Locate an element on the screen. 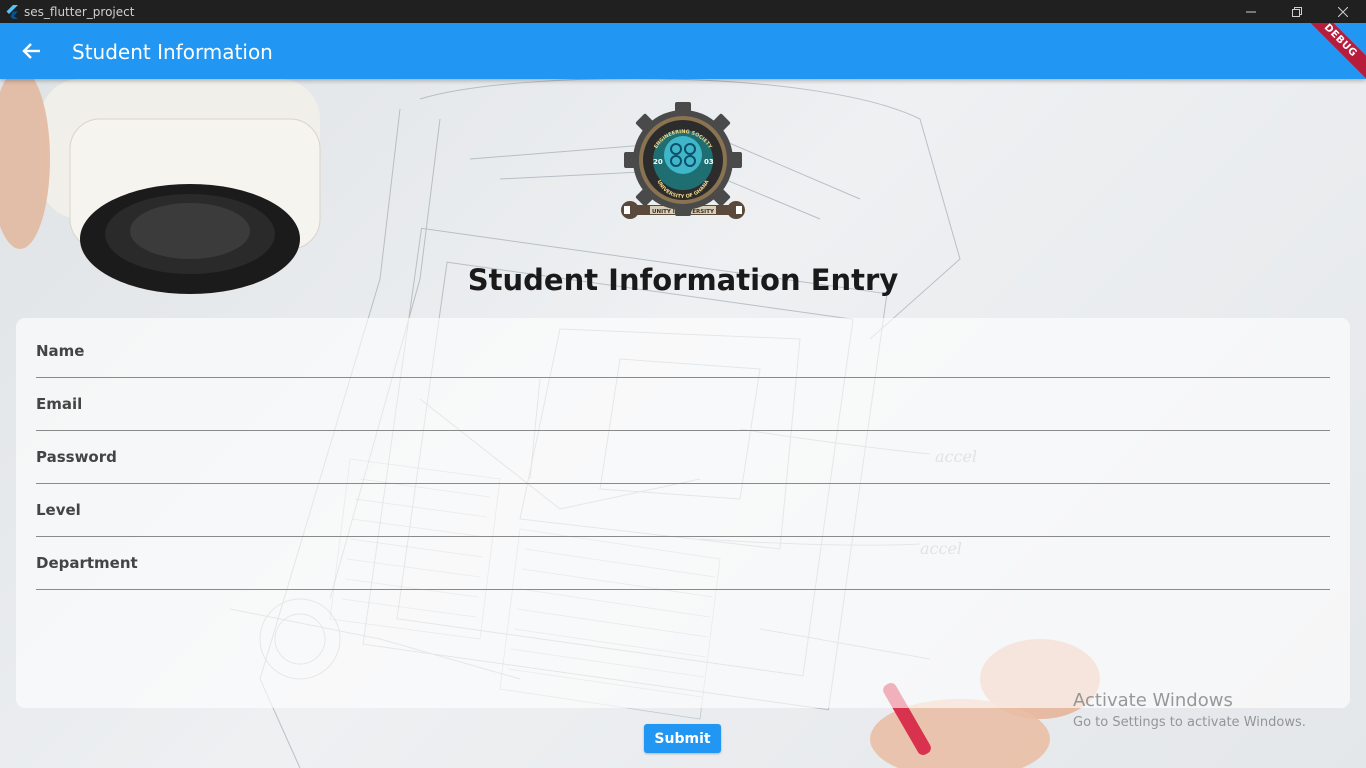  window-title: ses_flutter_project is located at coordinates (79, 11).